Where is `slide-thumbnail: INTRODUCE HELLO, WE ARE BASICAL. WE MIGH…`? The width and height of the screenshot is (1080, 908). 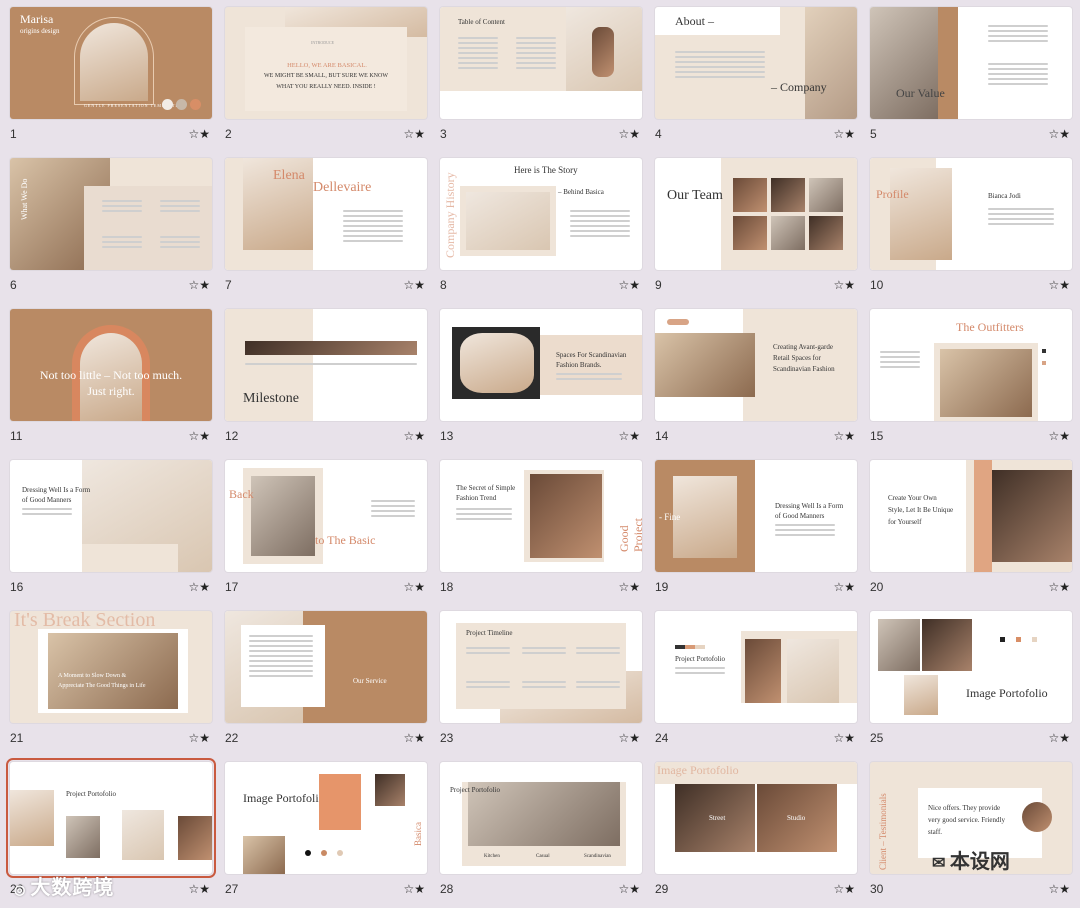 slide-thumbnail: INTRODUCE HELLO, WE ARE BASICAL. WE MIGH… is located at coordinates (326, 63).